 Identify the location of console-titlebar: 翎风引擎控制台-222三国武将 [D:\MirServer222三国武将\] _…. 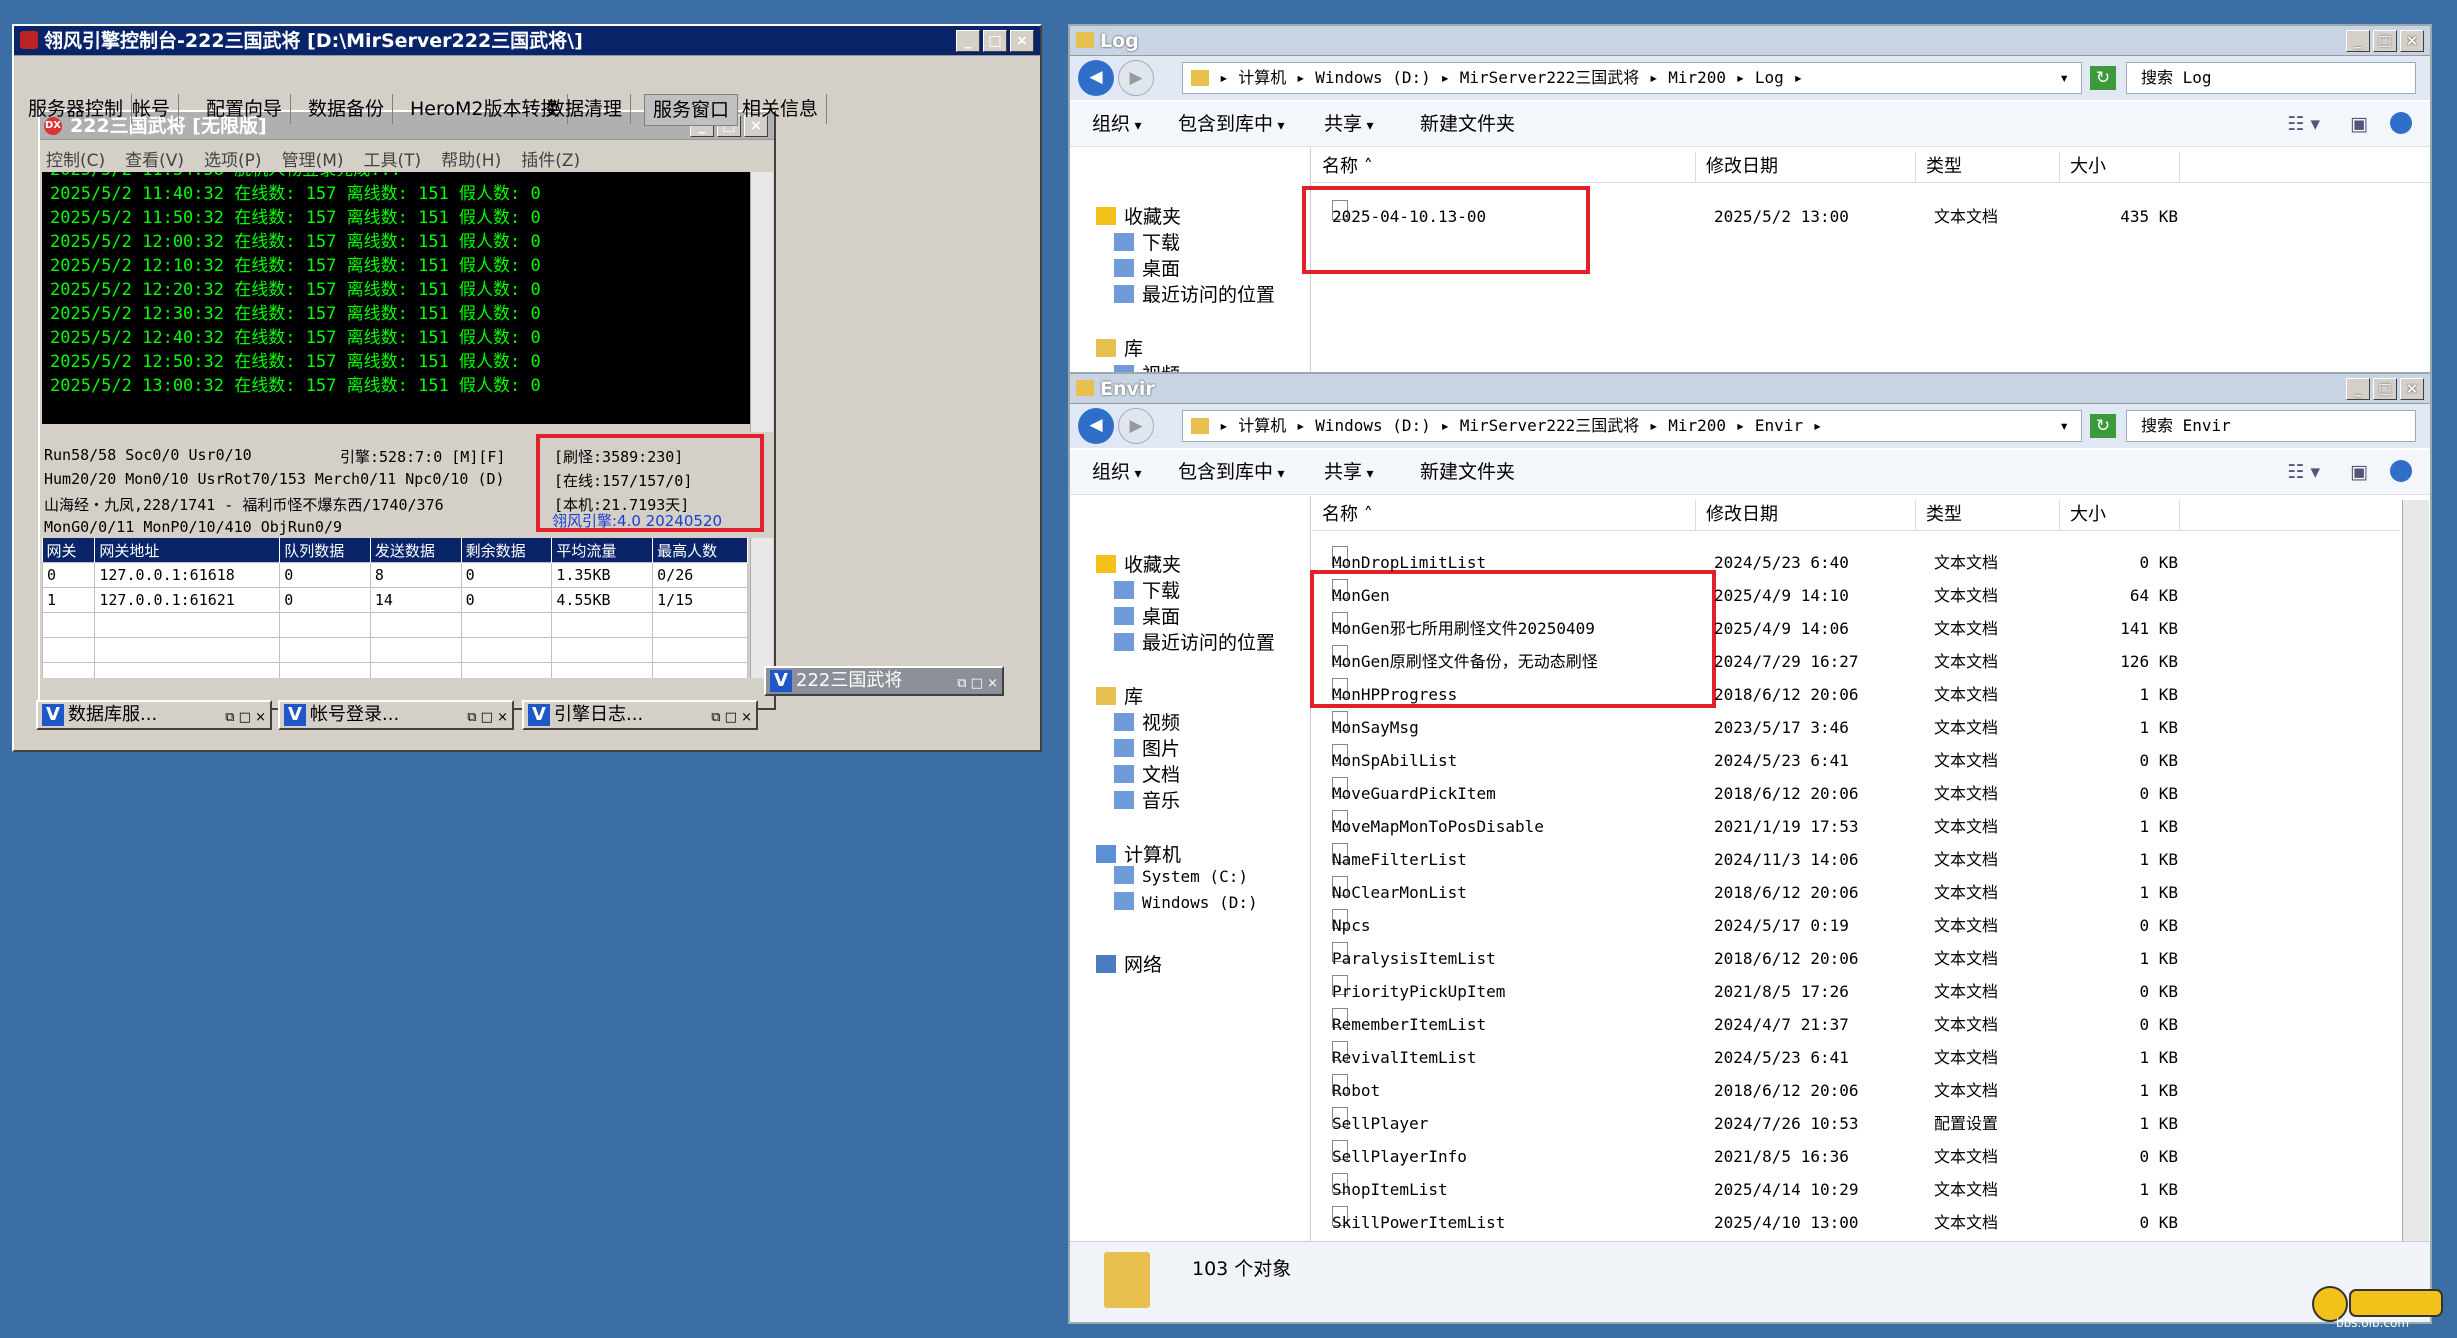
(527, 41).